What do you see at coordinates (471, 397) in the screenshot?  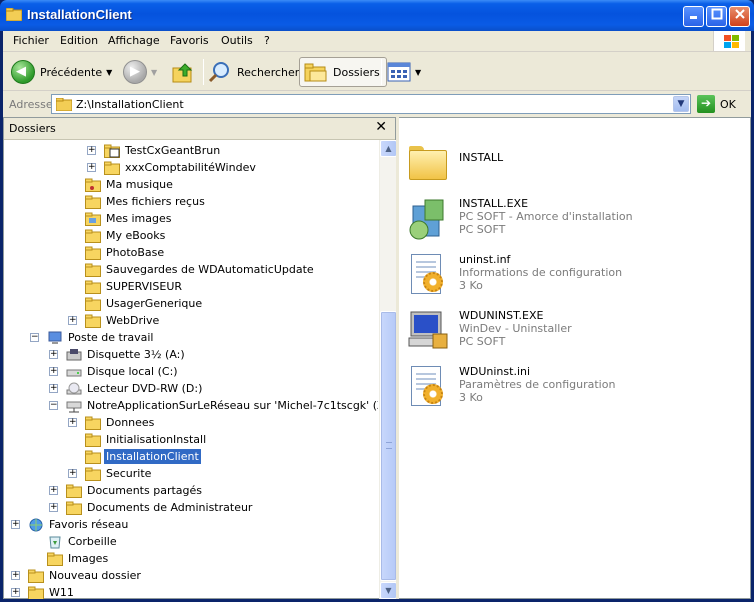 I see `file-detail: 3 Ko` at bounding box center [471, 397].